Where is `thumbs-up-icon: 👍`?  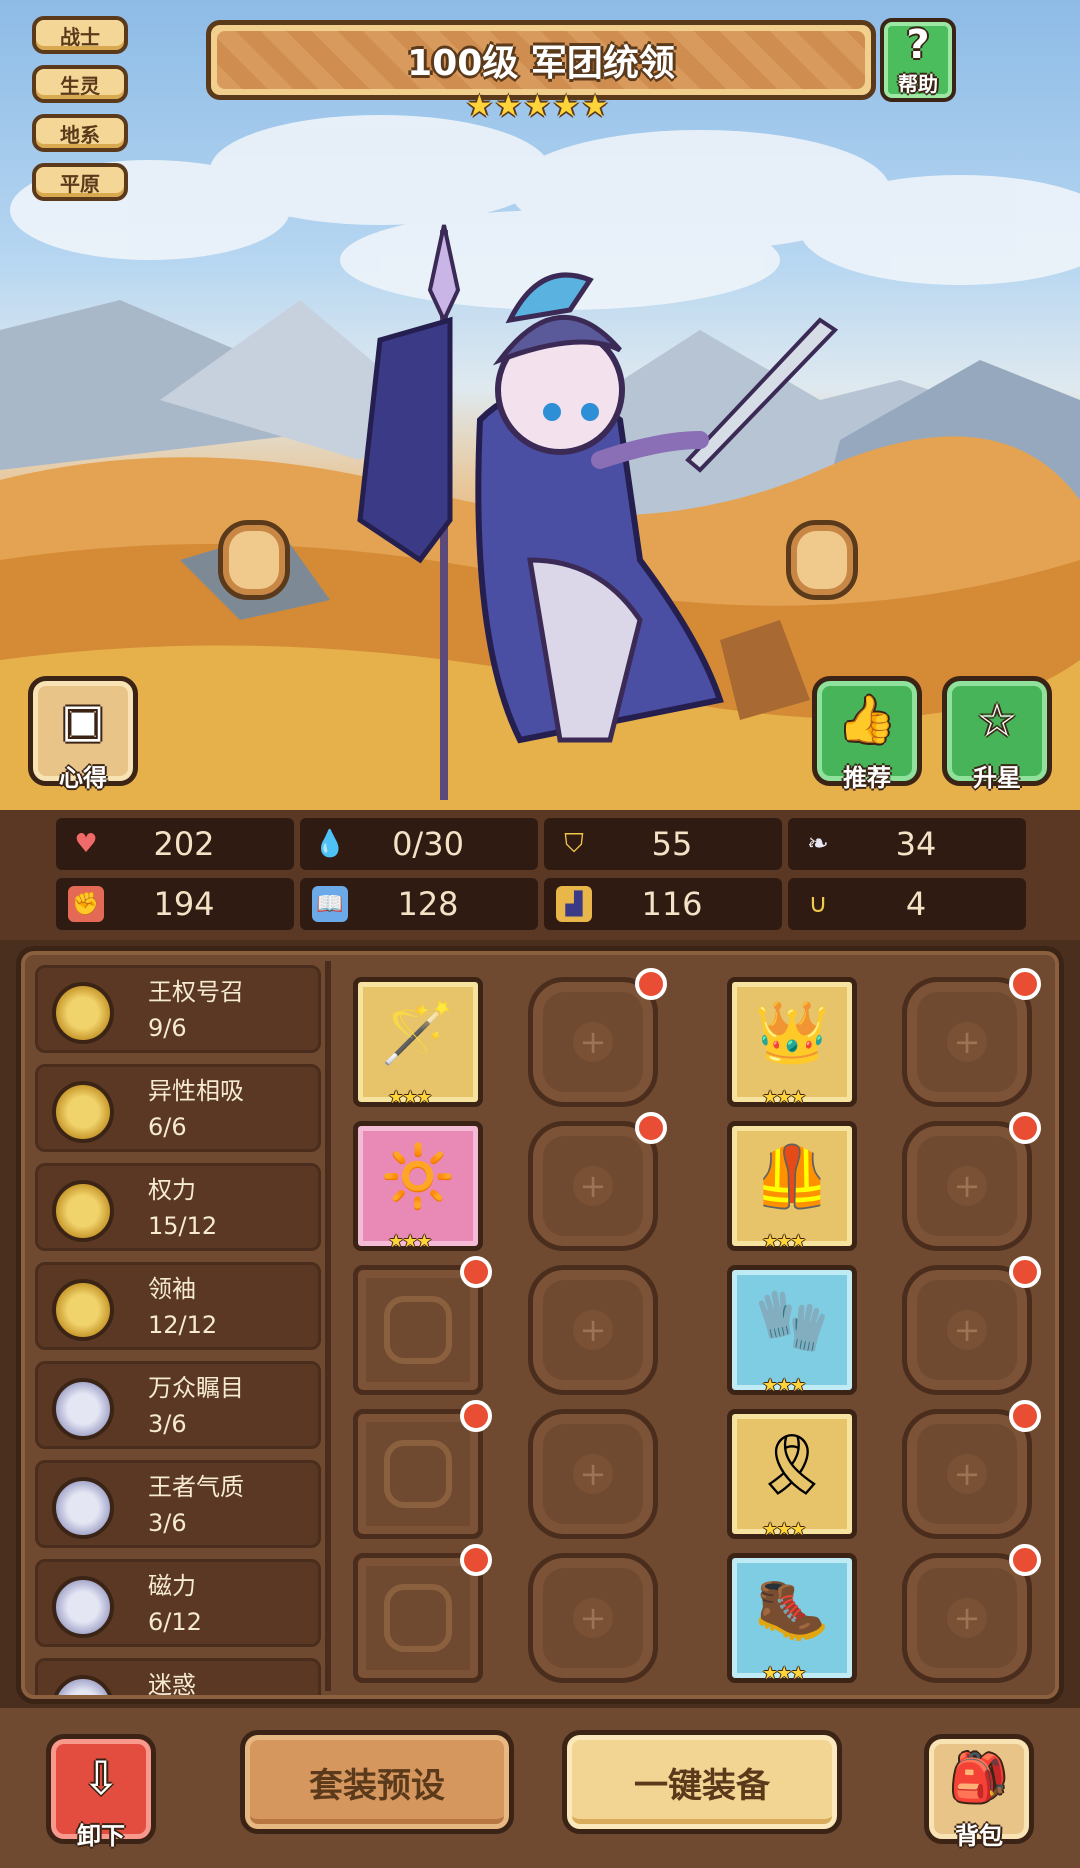
thumbs-up-icon: 👍 is located at coordinates (867, 719).